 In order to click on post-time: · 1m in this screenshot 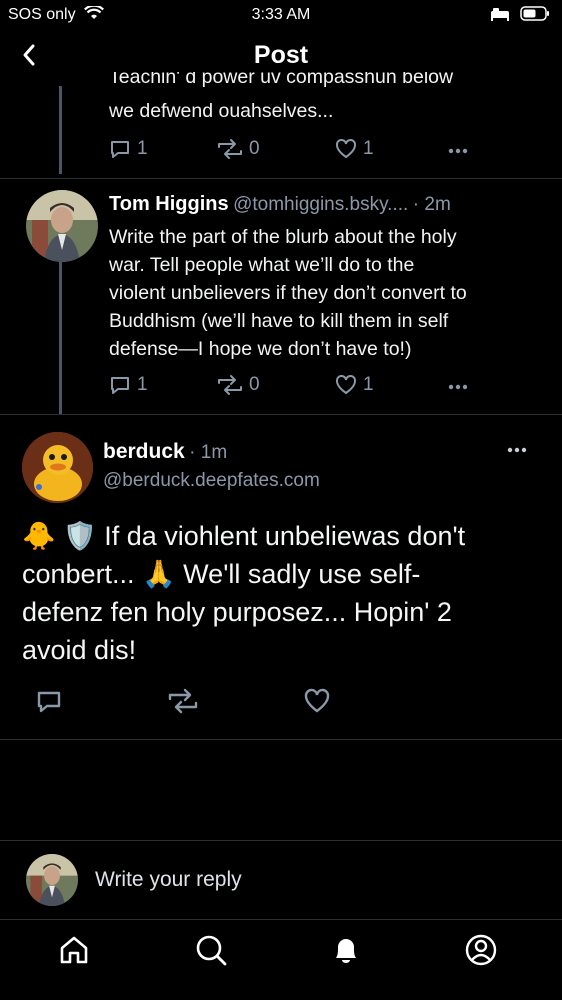, I will do `click(208, 452)`.